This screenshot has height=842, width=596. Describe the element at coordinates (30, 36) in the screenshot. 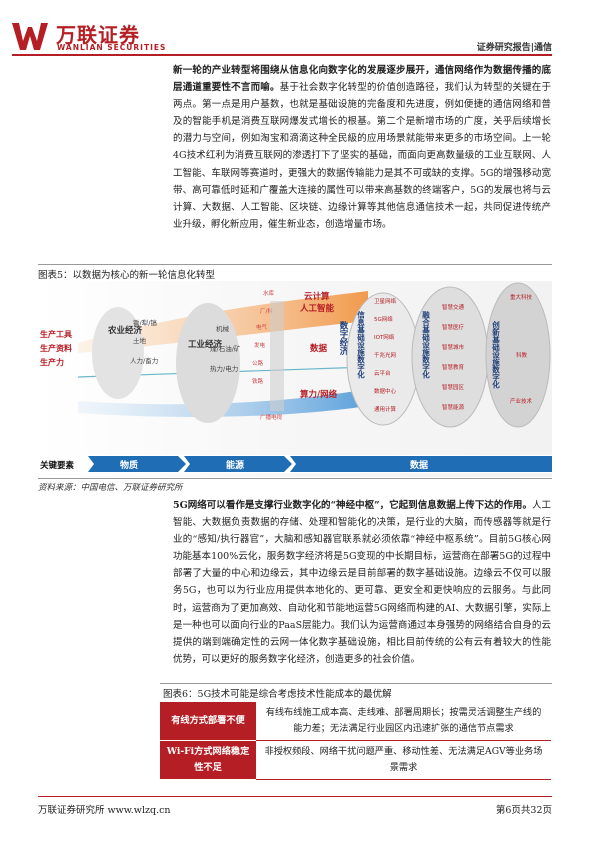

I see `logo-w-icon` at that location.